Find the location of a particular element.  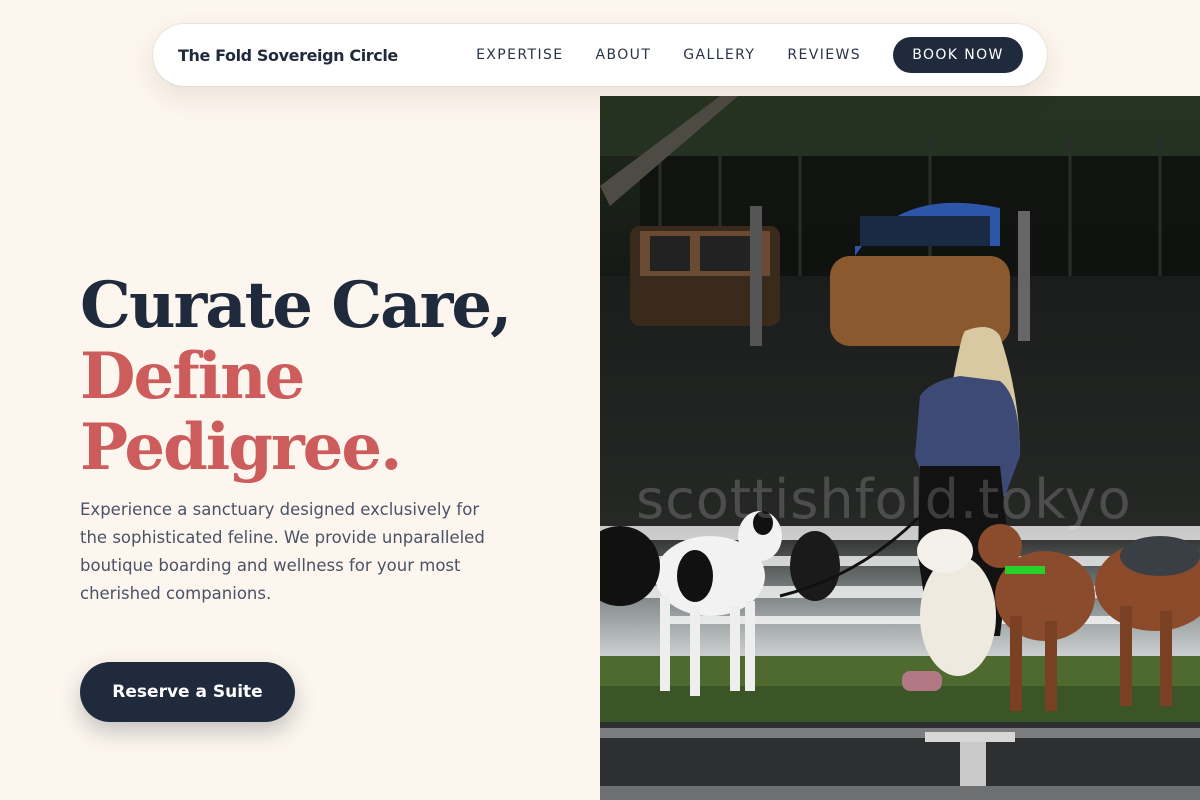

nav-link-expertise: EXPERTISE is located at coordinates (519, 55).